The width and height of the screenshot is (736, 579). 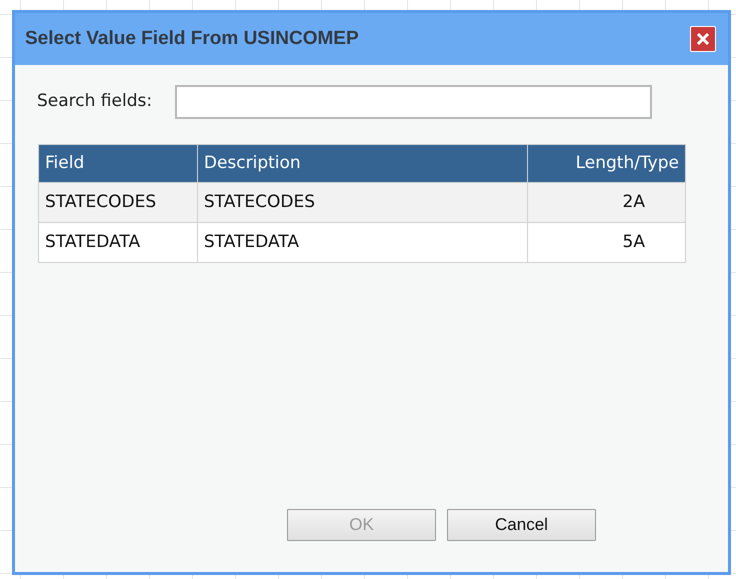 What do you see at coordinates (362, 163) in the screenshot?
I see `column-header: Description` at bounding box center [362, 163].